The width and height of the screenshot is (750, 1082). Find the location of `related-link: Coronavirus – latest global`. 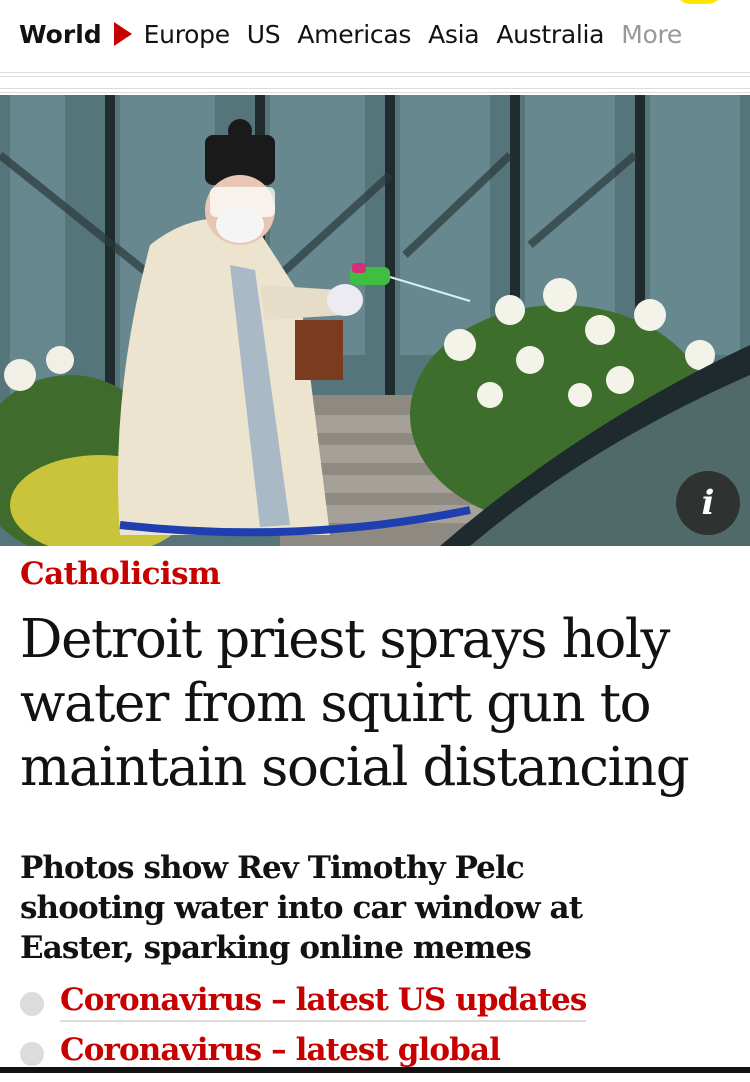

related-link: Coronavirus – latest global is located at coordinates (280, 1052).